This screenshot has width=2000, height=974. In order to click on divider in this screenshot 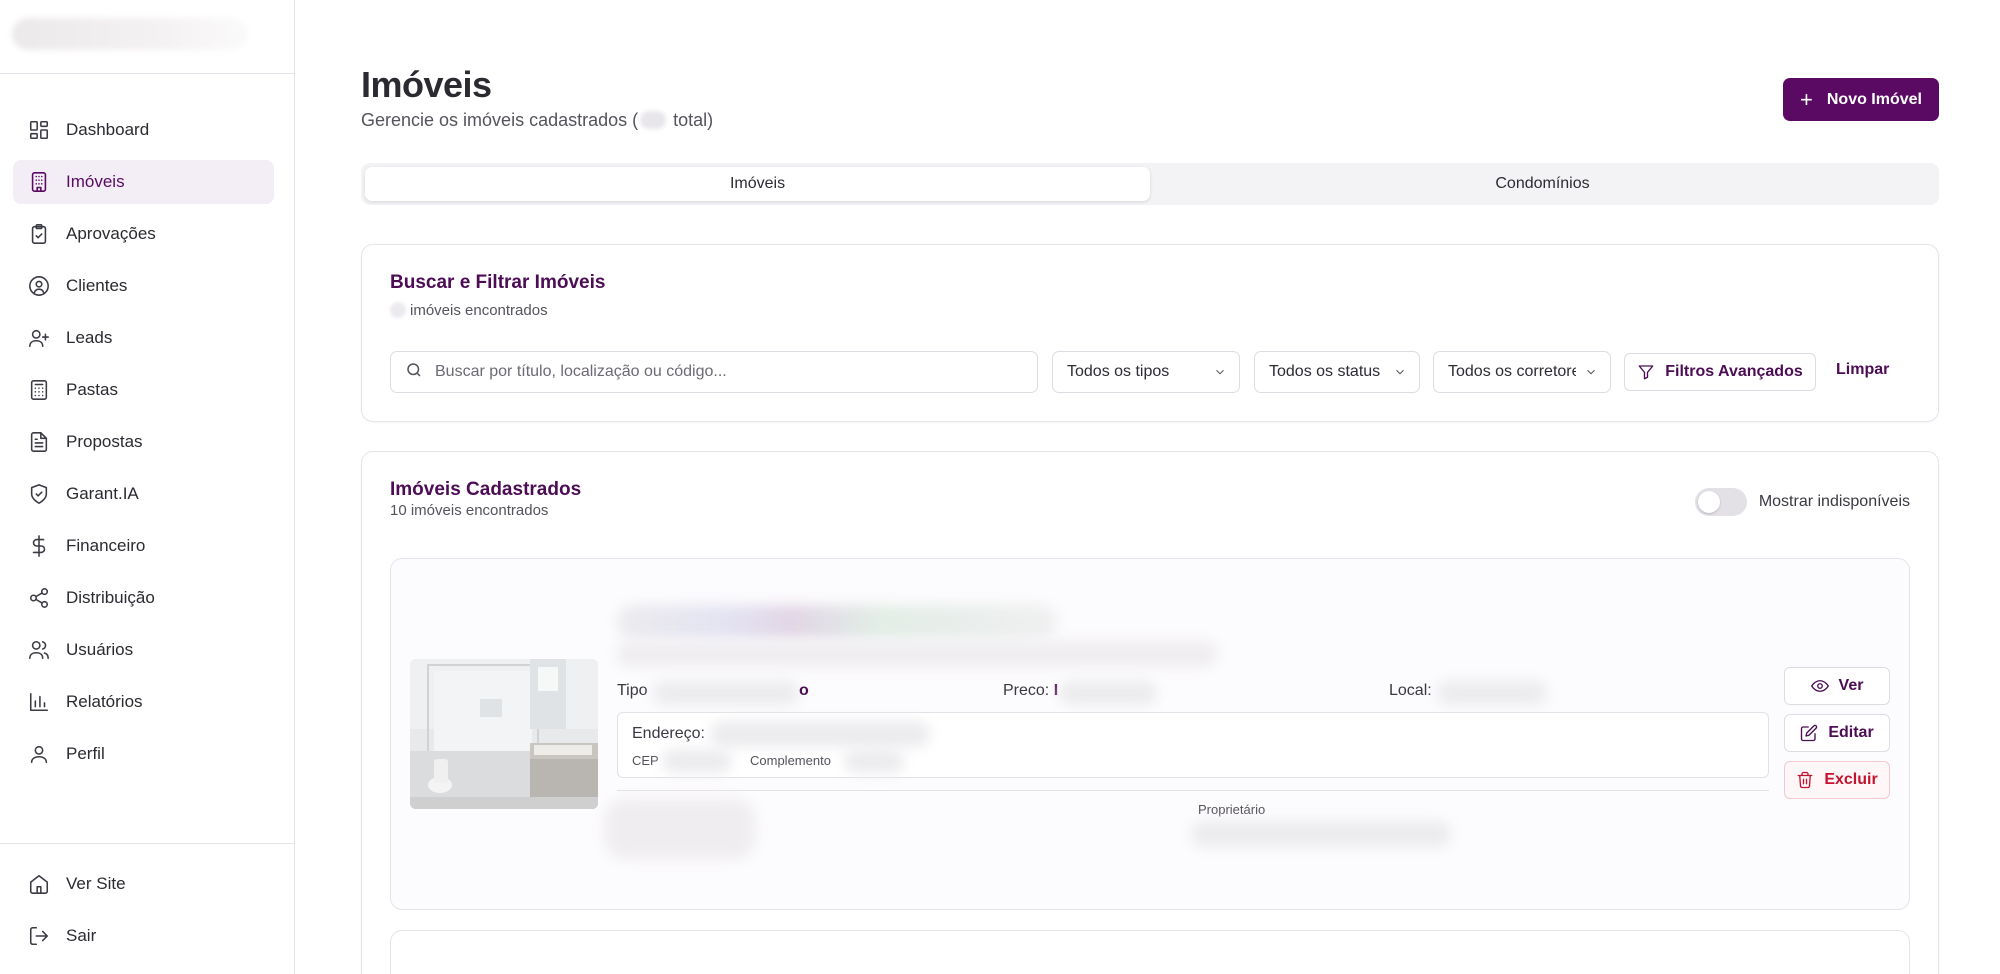, I will do `click(1193, 790)`.